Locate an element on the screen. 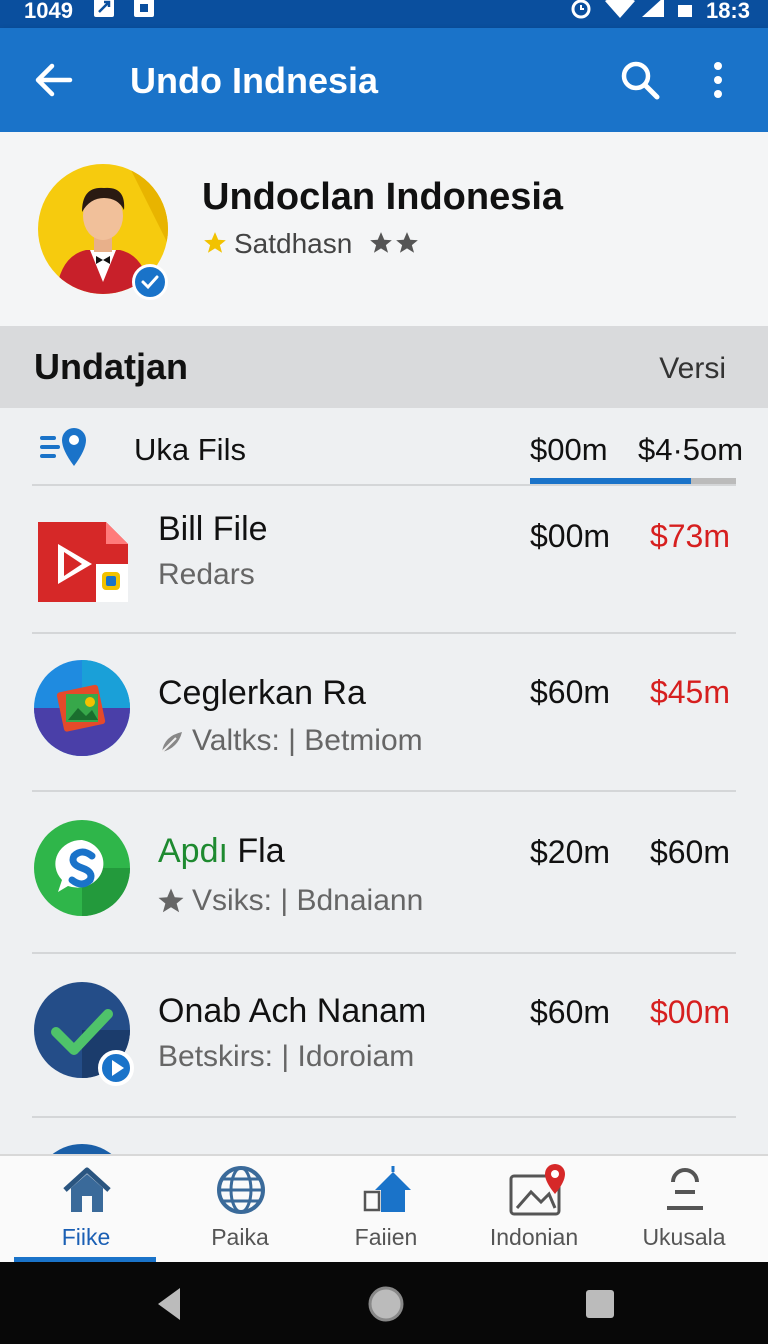 The width and height of the screenshot is (768, 1344). back-arrow-icon is located at coordinates (54, 80).